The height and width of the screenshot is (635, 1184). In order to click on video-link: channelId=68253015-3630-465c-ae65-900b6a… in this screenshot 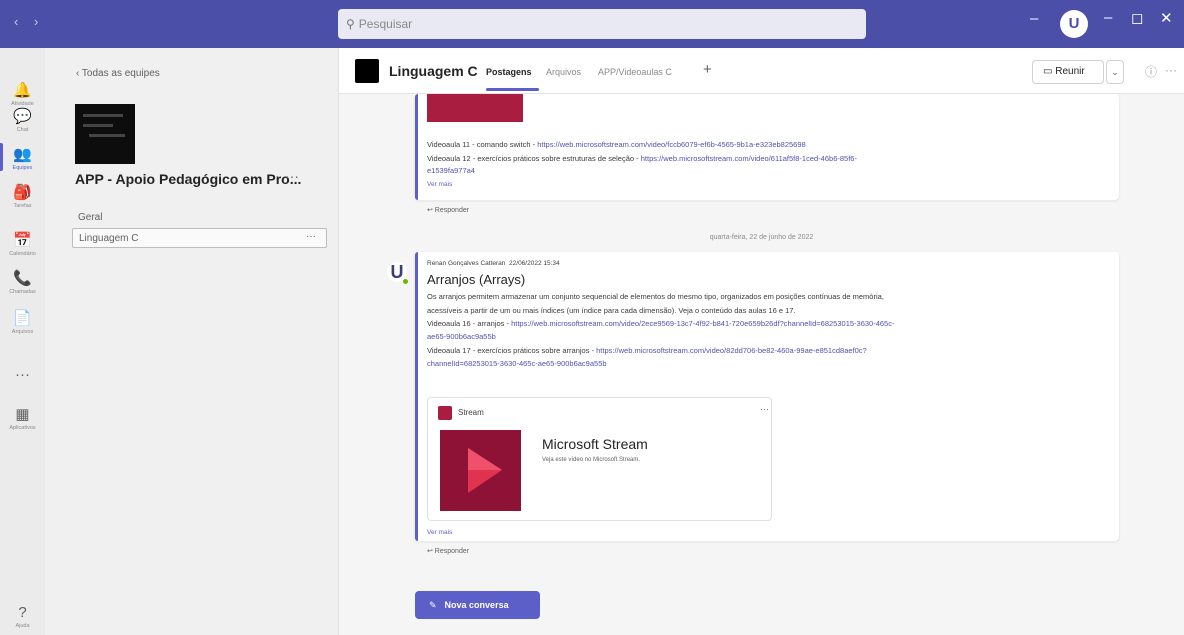, I will do `click(517, 363)`.